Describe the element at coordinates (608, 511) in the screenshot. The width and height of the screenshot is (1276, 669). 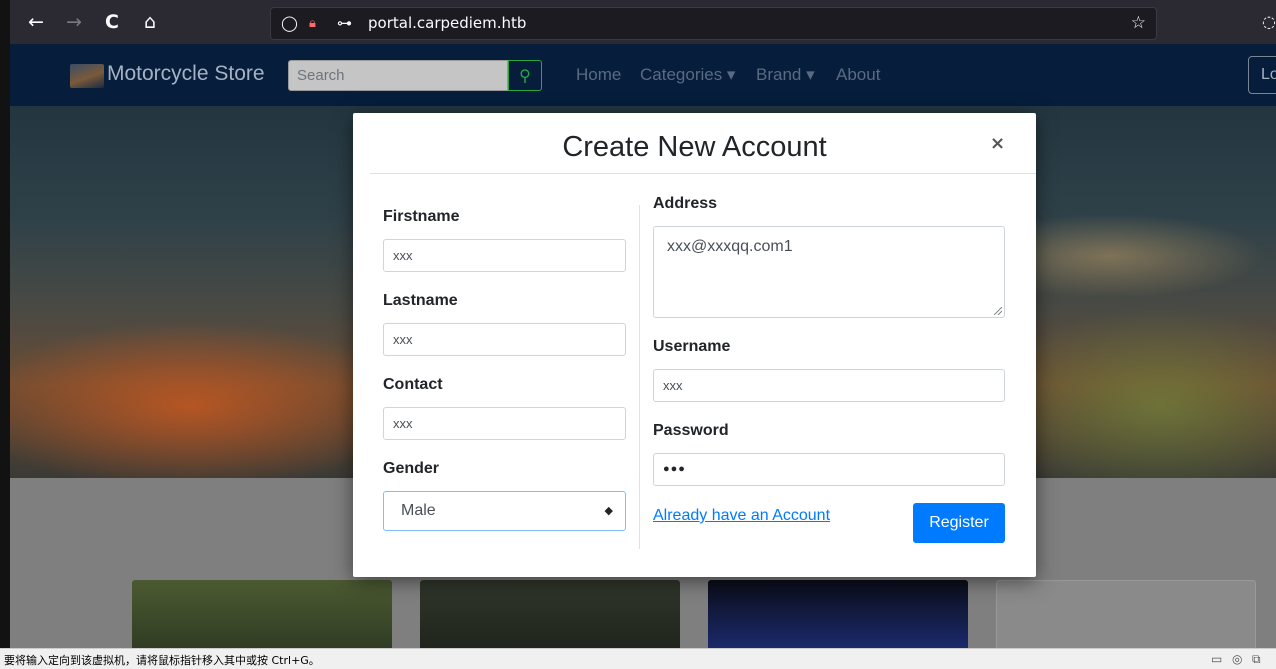
I see `select-arrows-icon: ◆` at that location.